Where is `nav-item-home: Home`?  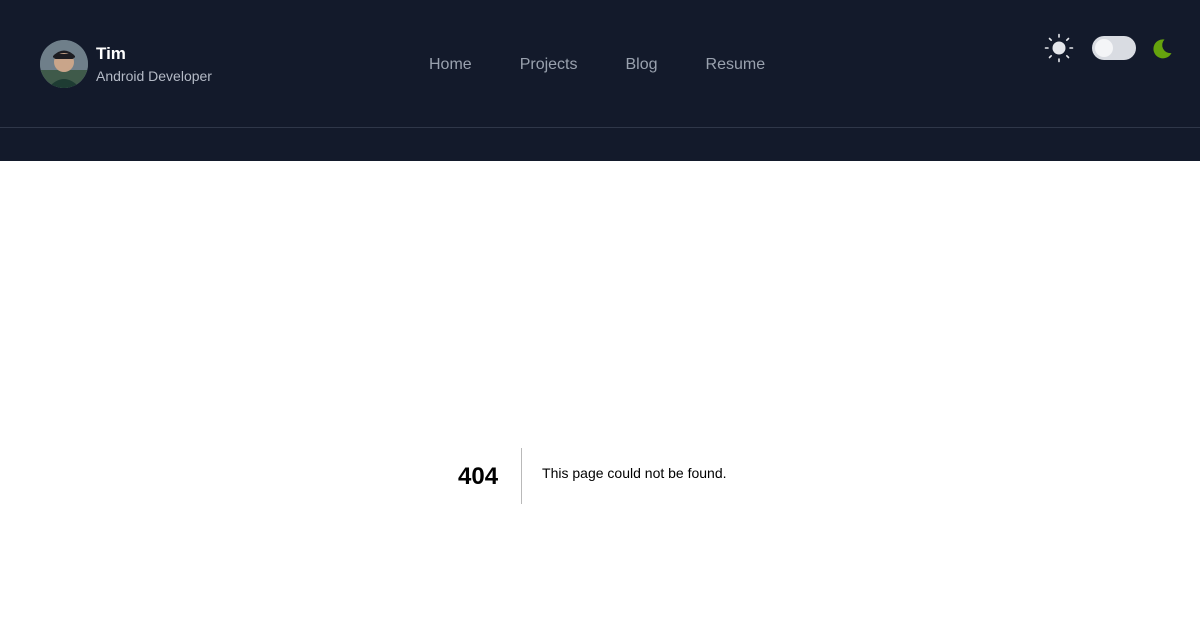
nav-item-home: Home is located at coordinates (450, 65).